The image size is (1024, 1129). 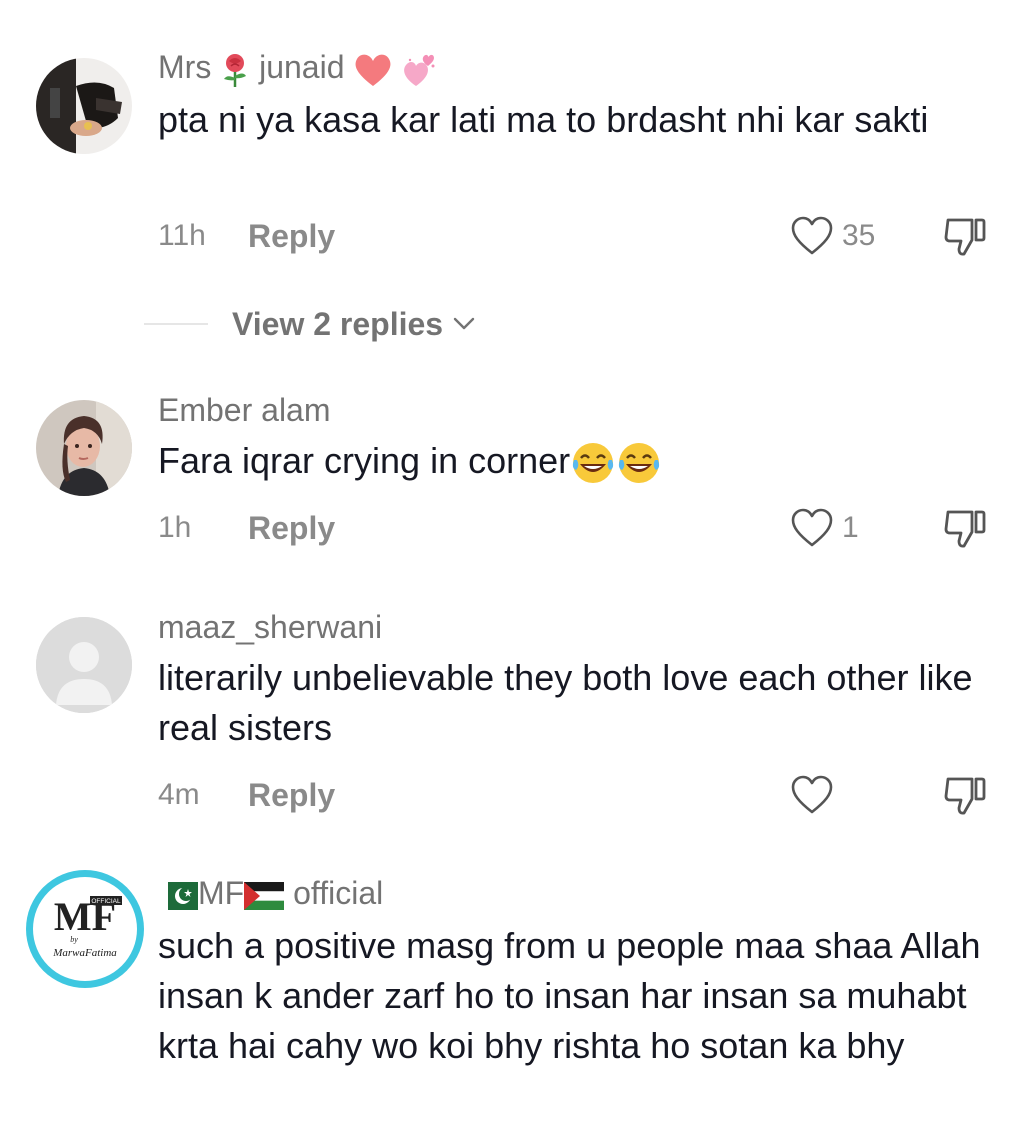 What do you see at coordinates (578, 528) in the screenshot?
I see `comment-actions: 1h Reply 1` at bounding box center [578, 528].